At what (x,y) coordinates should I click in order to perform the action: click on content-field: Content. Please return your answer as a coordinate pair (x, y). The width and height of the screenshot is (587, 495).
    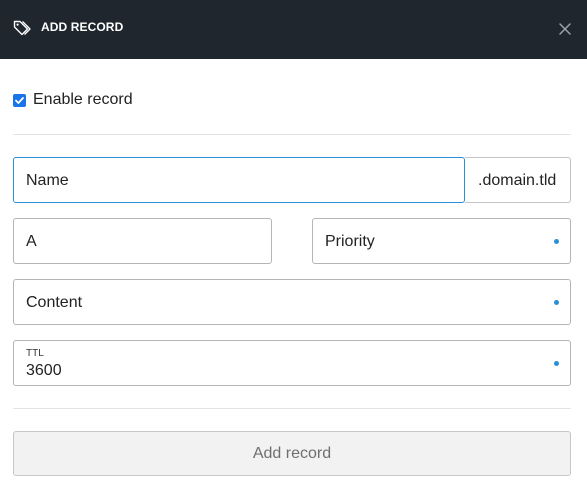
    Looking at the image, I should click on (292, 302).